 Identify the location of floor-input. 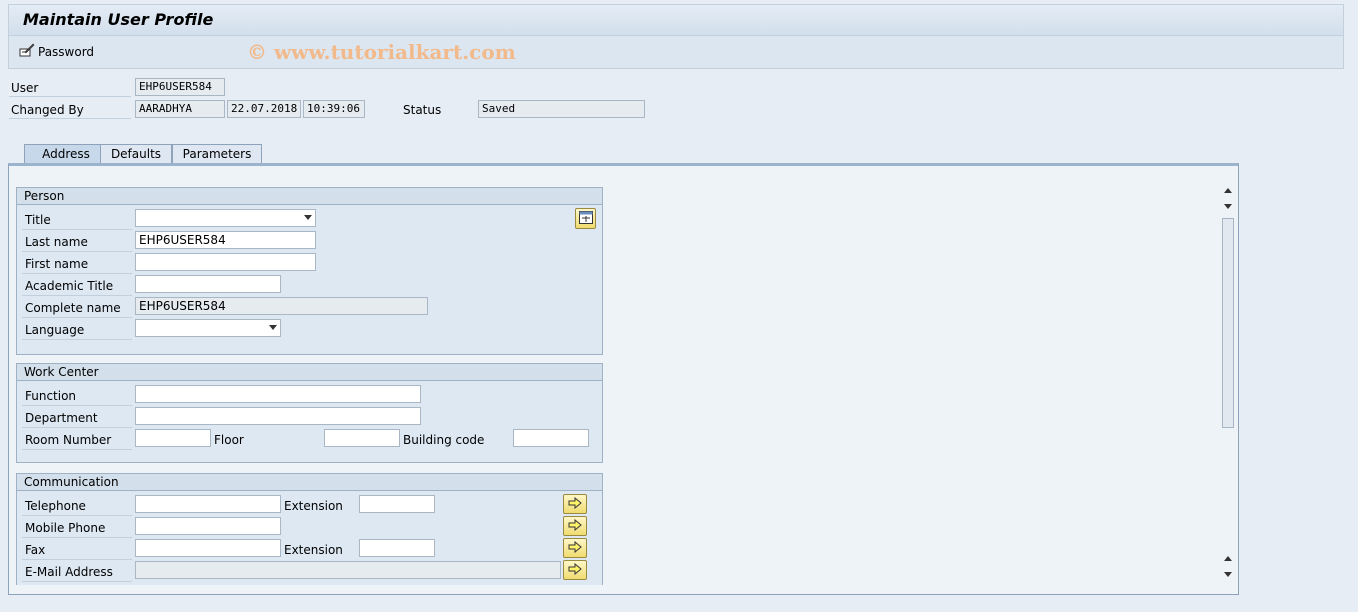
(362, 438).